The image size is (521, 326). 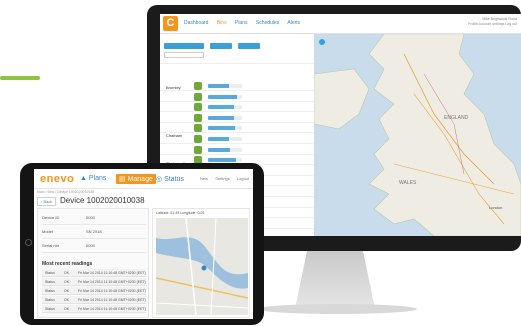 I want to click on app-logo: C, so click(x=170, y=23).